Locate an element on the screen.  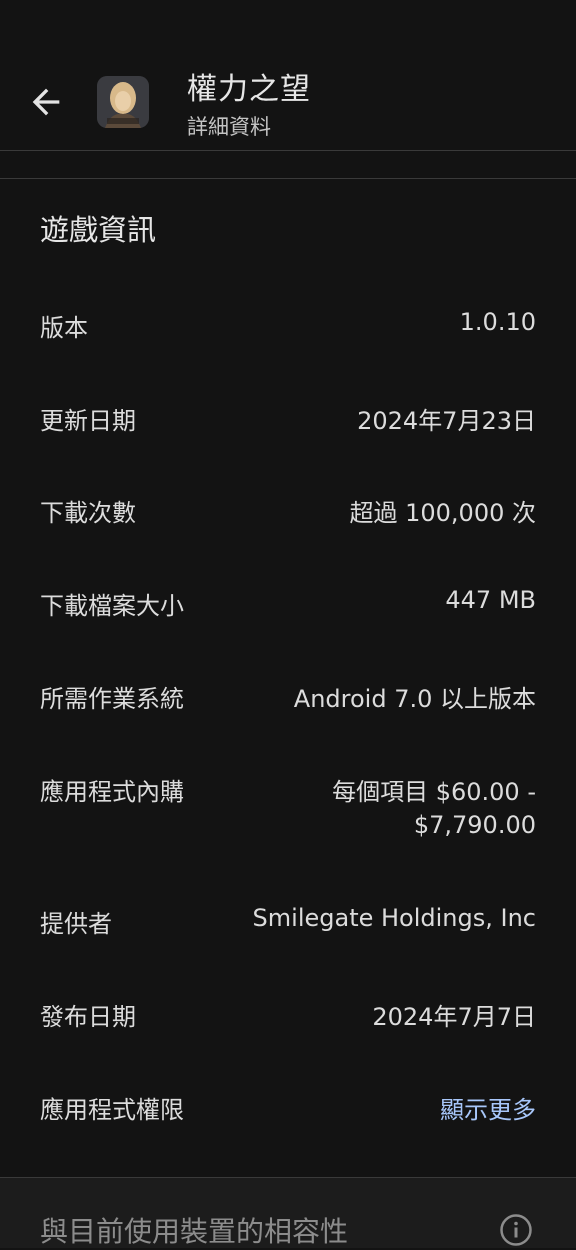
show-more-link: 顯示更多 is located at coordinates (488, 1107).